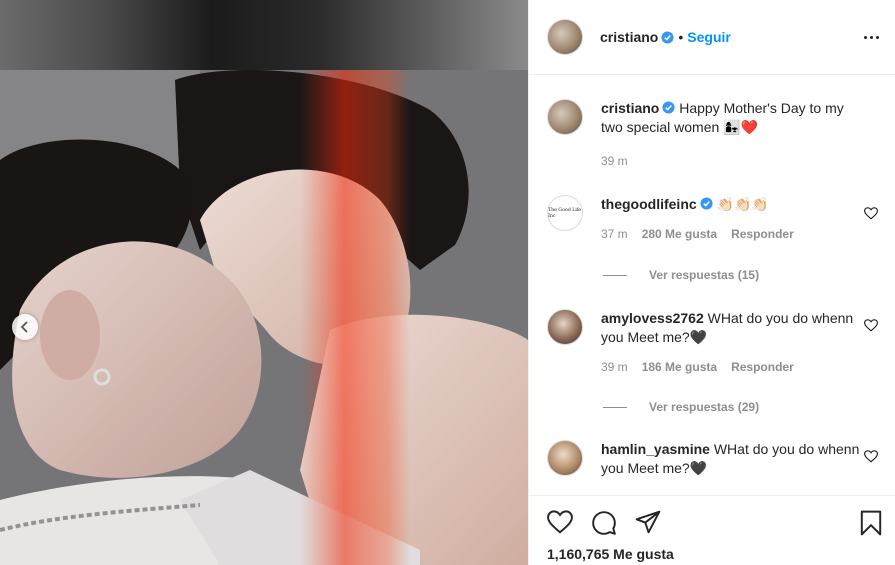  What do you see at coordinates (630, 108) in the screenshot?
I see `caption-username: cristiano` at bounding box center [630, 108].